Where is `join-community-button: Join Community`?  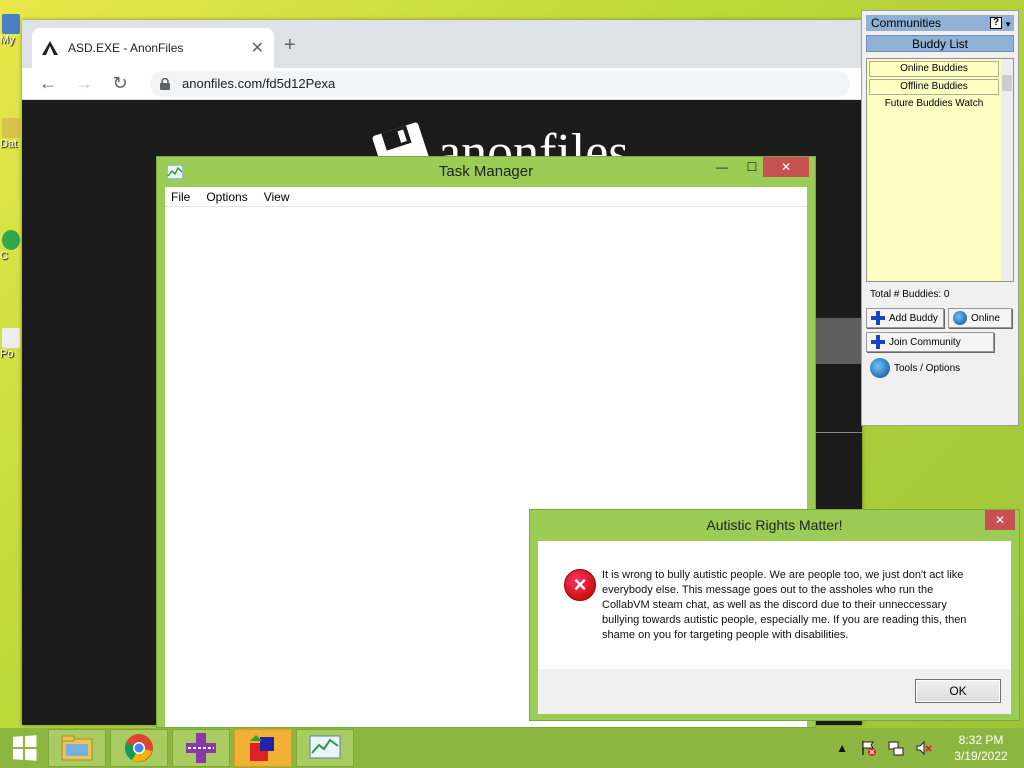 join-community-button: Join Community is located at coordinates (930, 342).